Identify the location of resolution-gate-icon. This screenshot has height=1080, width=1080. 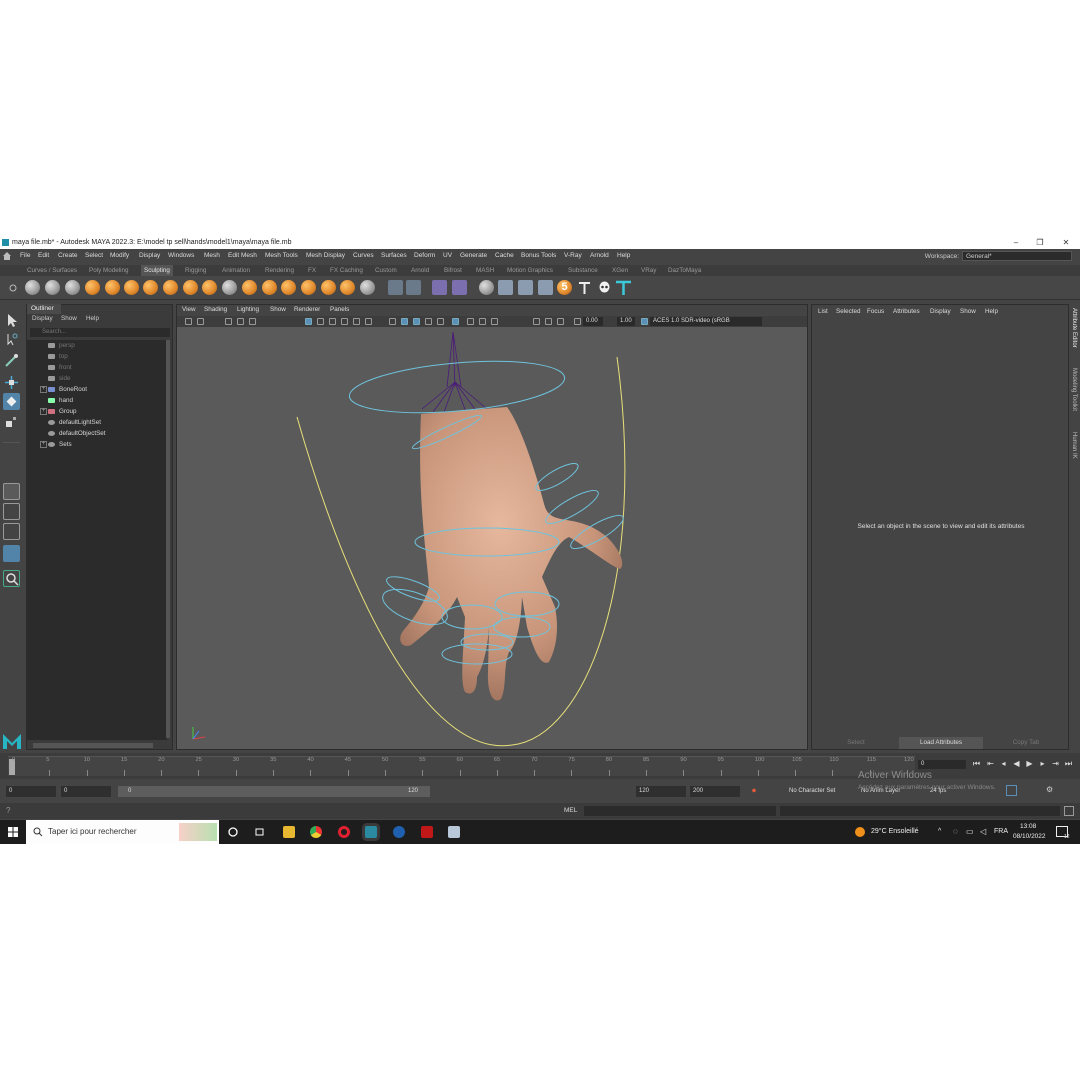
(332, 321).